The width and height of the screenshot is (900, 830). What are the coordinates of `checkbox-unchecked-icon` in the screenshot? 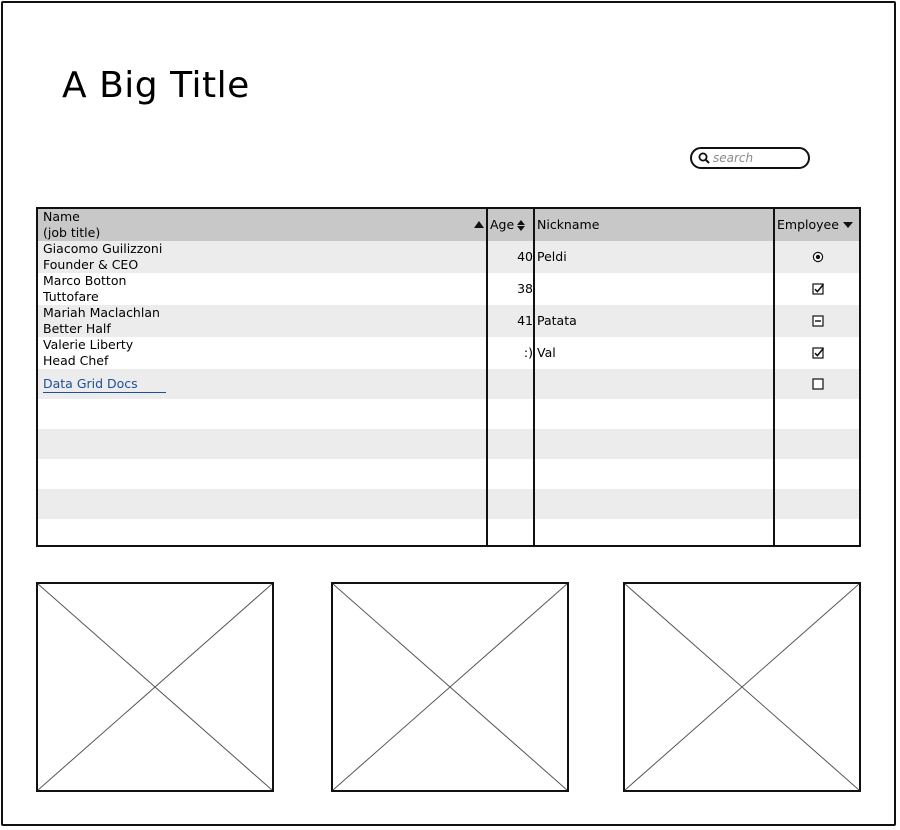 It's located at (817, 384).